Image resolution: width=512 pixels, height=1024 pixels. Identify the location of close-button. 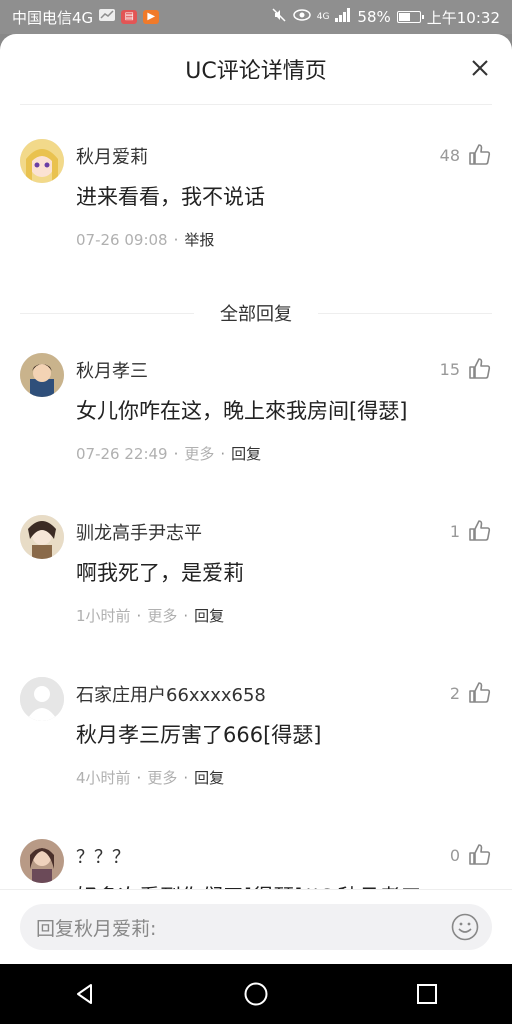
(480, 68).